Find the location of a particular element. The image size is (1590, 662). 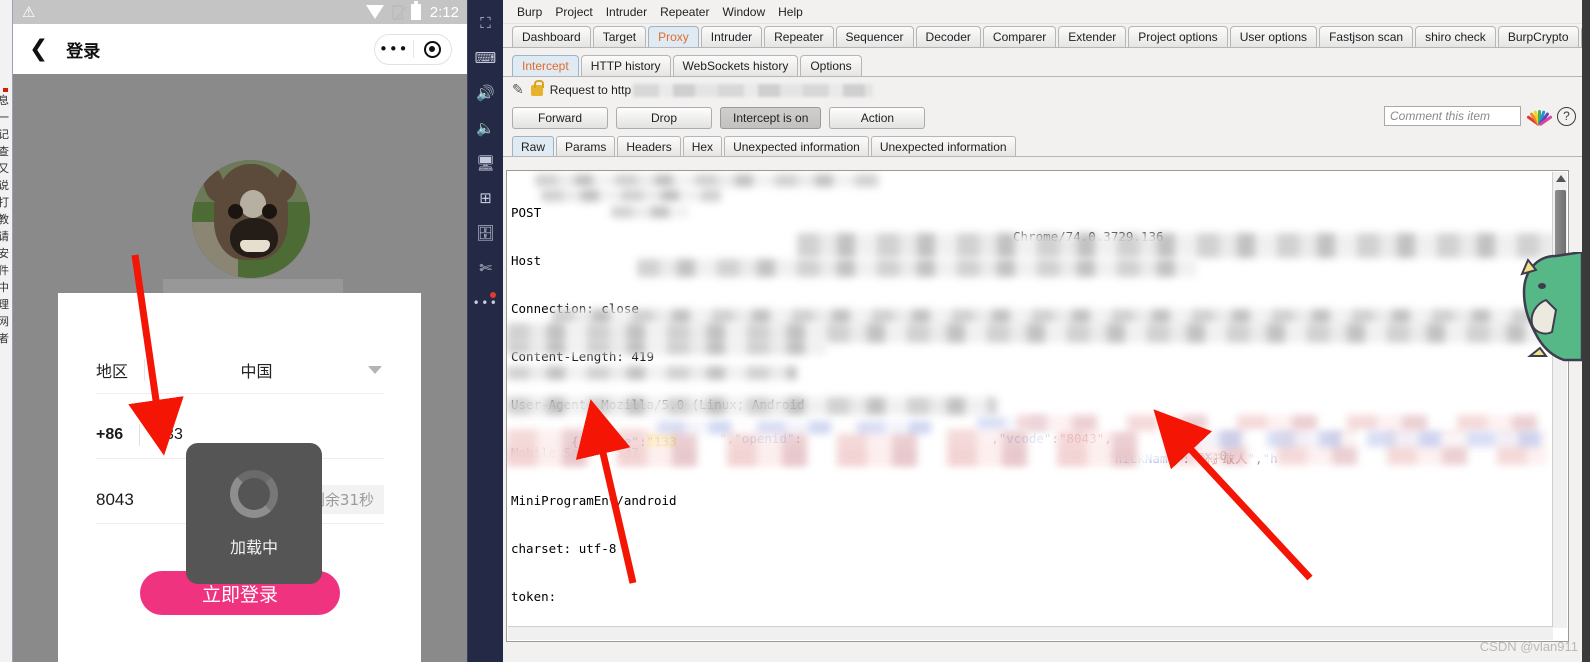

msgtab-hex: Hex is located at coordinates (702, 146).